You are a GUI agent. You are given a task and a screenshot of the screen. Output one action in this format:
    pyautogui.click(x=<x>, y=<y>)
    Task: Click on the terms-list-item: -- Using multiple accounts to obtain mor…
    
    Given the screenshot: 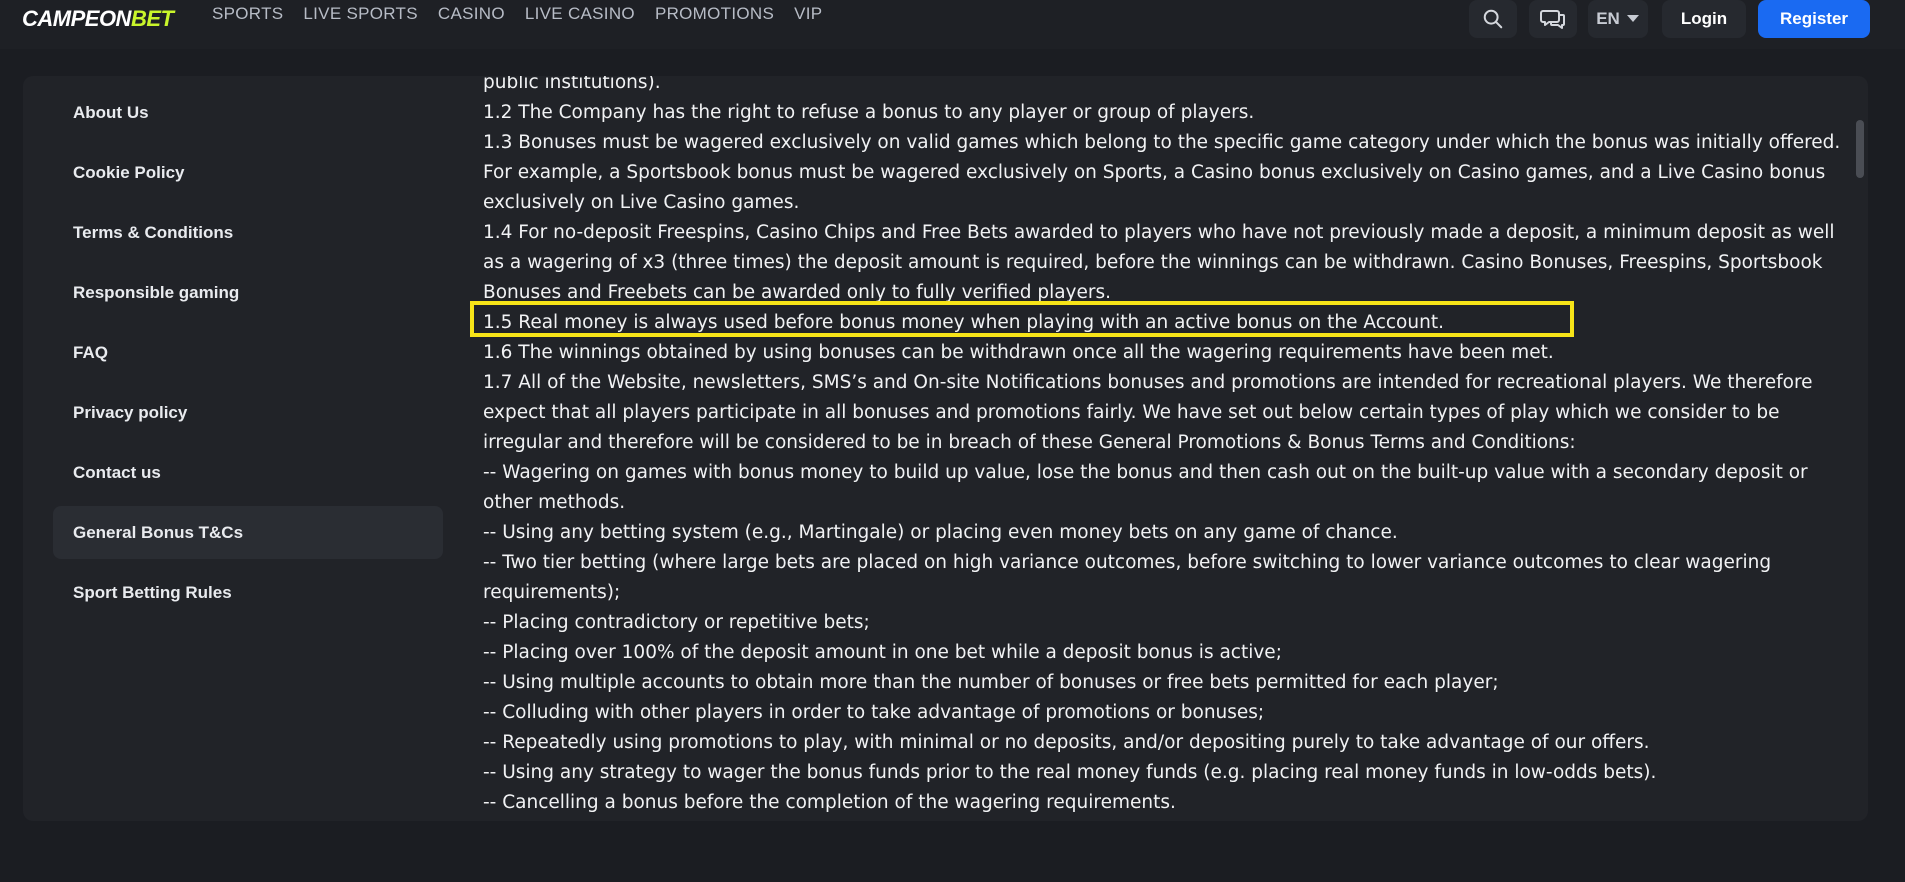 What is the action you would take?
    pyautogui.click(x=991, y=682)
    